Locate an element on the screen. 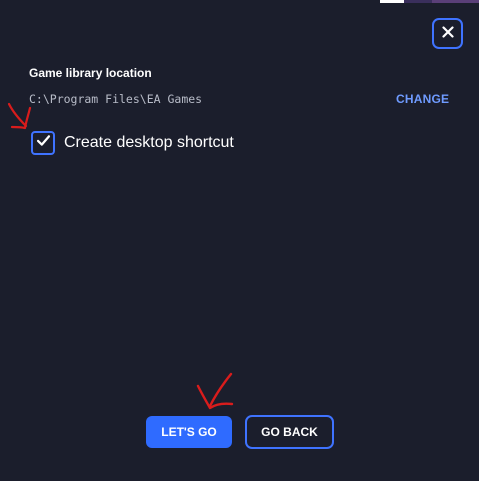 The image size is (479, 481). desktop-shortcut-option: Create desktop shortcut is located at coordinates (132, 143).